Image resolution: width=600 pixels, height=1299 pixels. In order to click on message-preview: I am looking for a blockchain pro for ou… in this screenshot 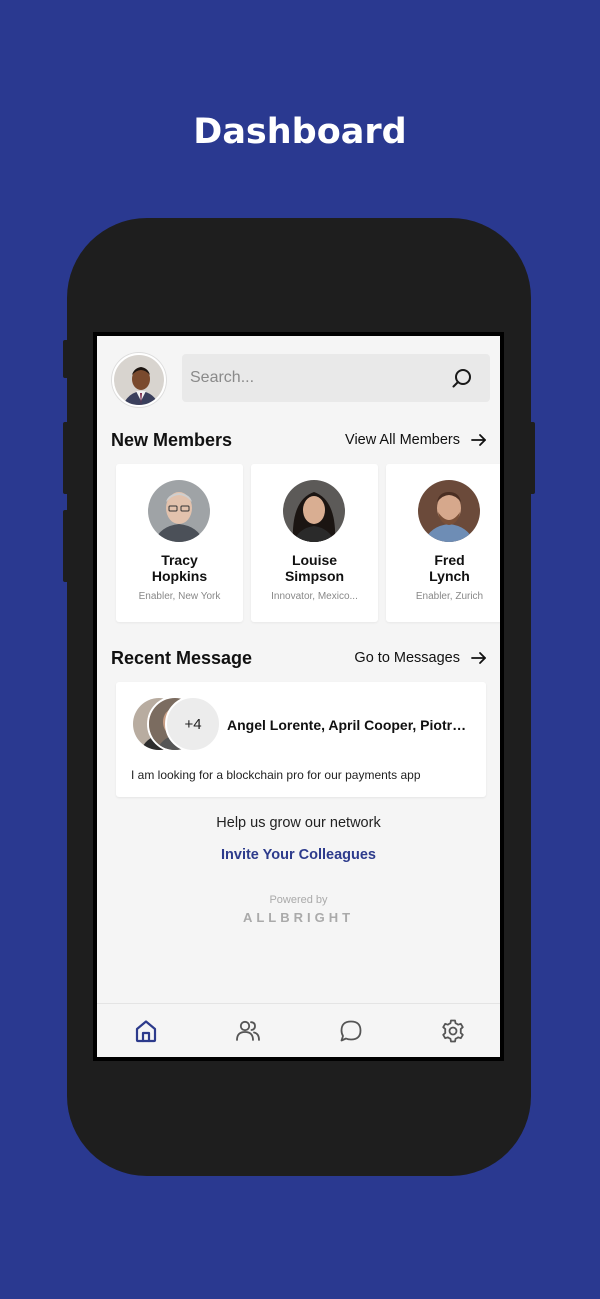, I will do `click(276, 775)`.